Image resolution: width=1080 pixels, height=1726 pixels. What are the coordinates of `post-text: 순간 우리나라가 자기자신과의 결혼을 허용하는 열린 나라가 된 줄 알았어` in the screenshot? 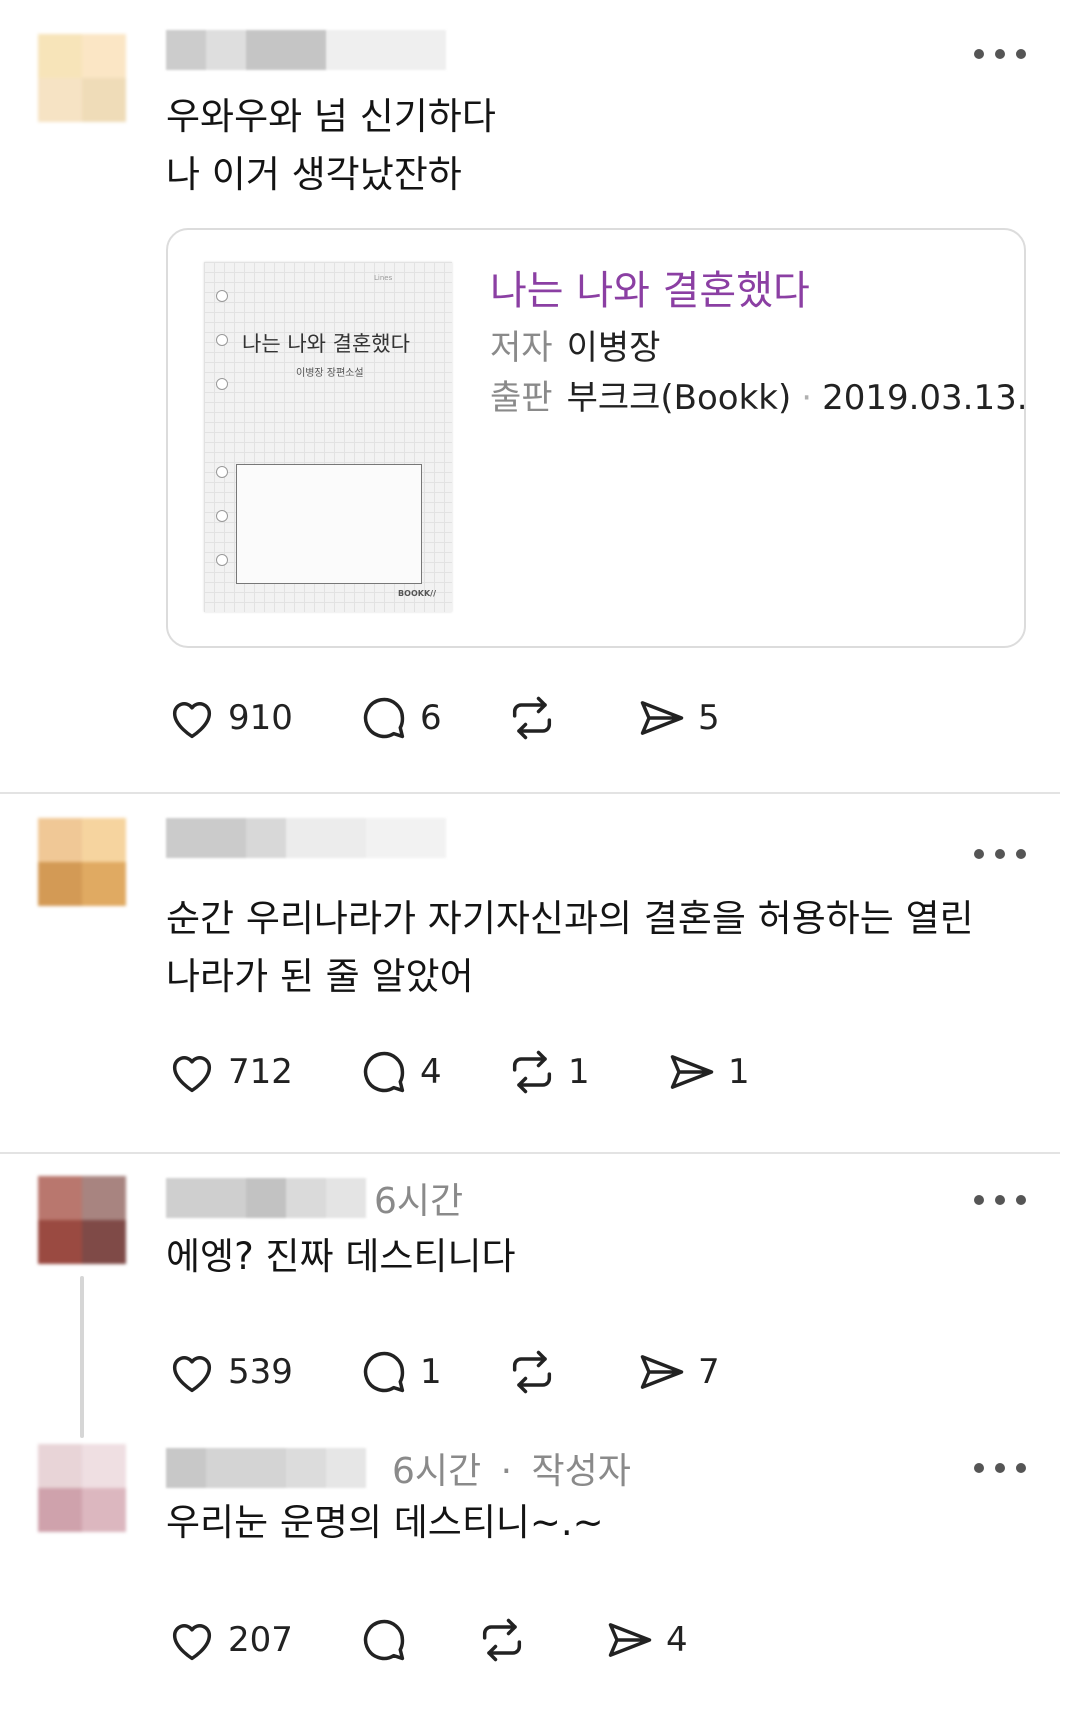 It's located at (570, 947).